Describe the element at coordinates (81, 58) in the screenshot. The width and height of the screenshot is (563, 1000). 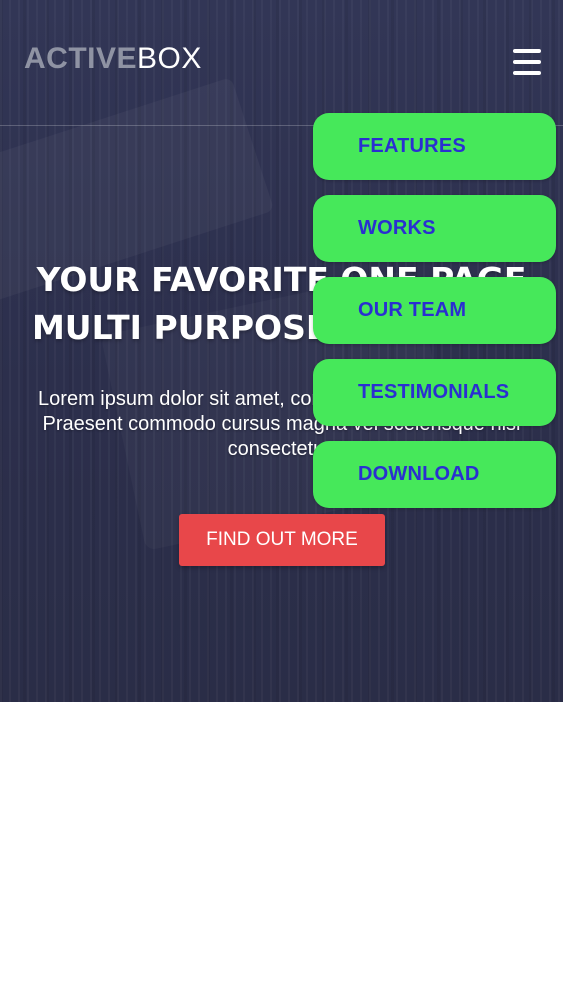
I see `brand-logo-primary: ACTIVE` at that location.